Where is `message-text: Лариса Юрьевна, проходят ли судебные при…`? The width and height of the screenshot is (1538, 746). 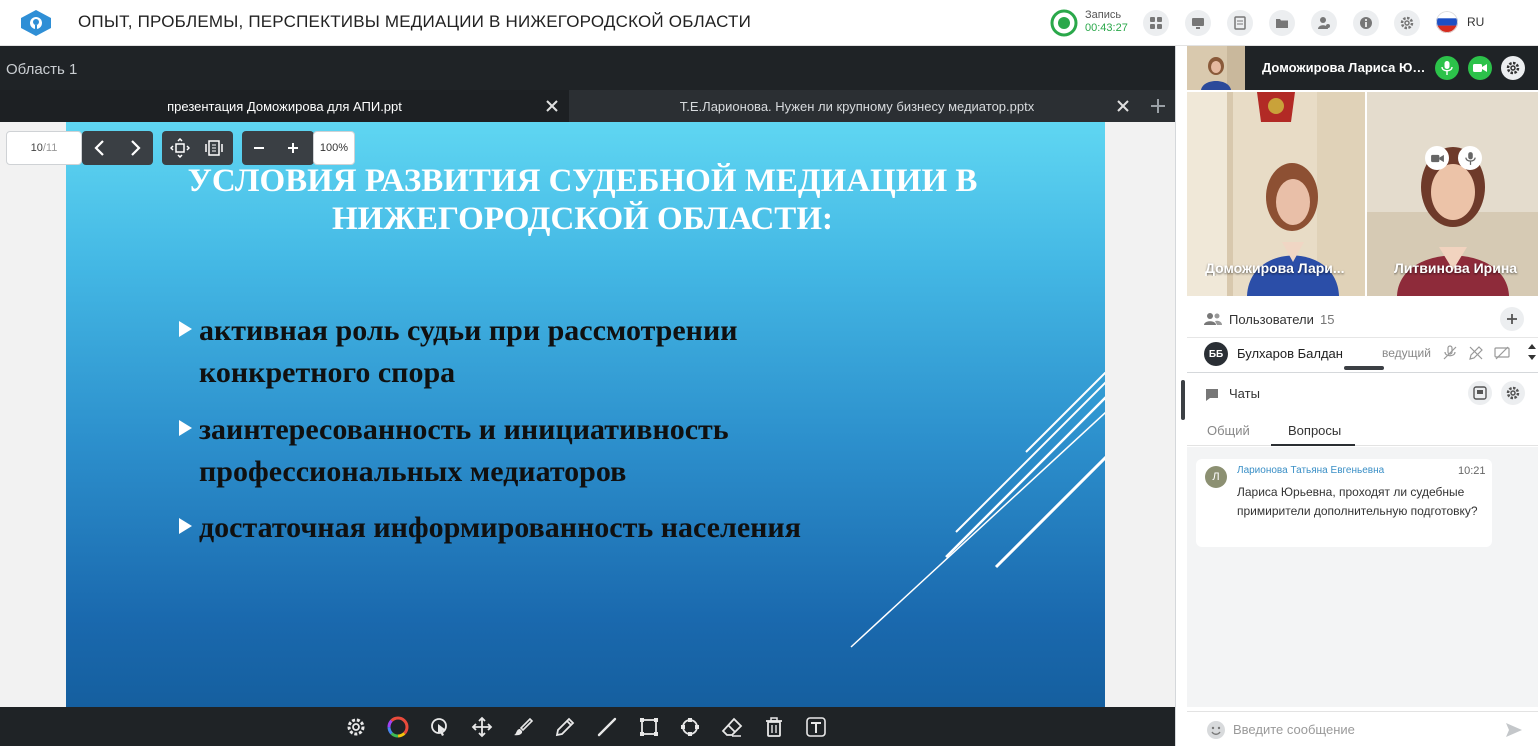
message-text: Лариса Юрьевна, проходят ли судебные при… is located at coordinates (1357, 501).